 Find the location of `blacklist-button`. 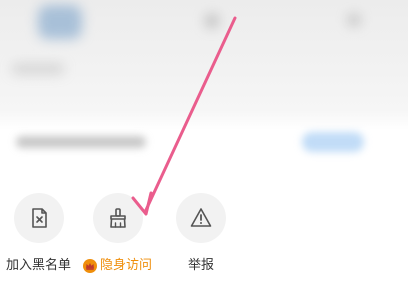

blacklist-button is located at coordinates (38, 218).